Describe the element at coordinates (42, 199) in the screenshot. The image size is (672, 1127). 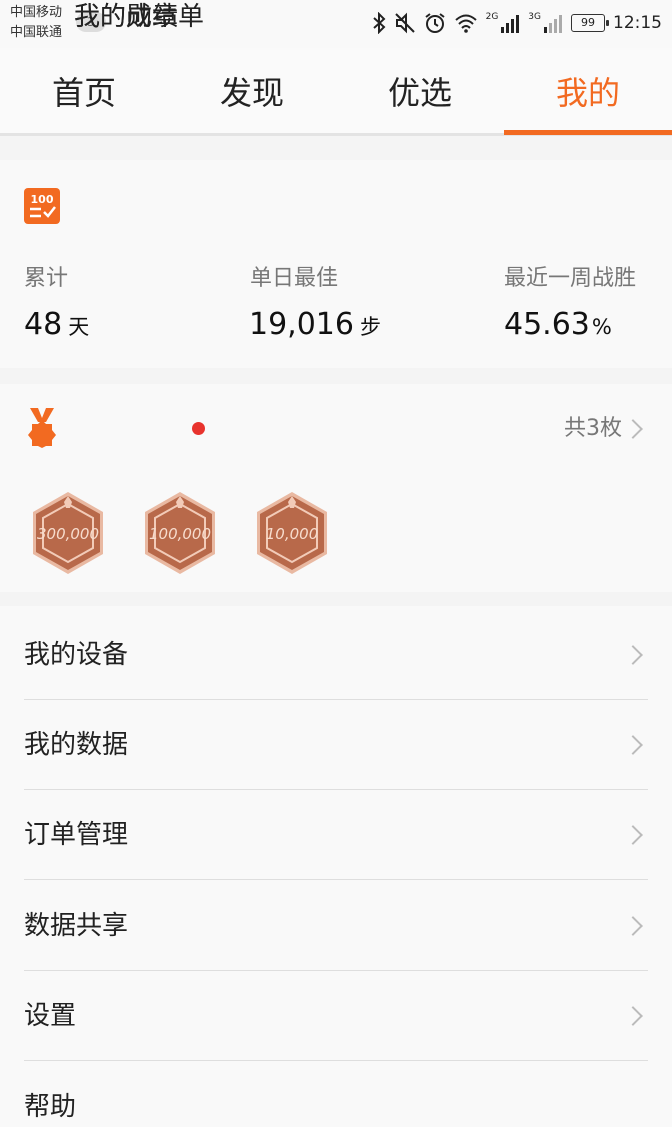
I see `svg-text: 100` at that location.